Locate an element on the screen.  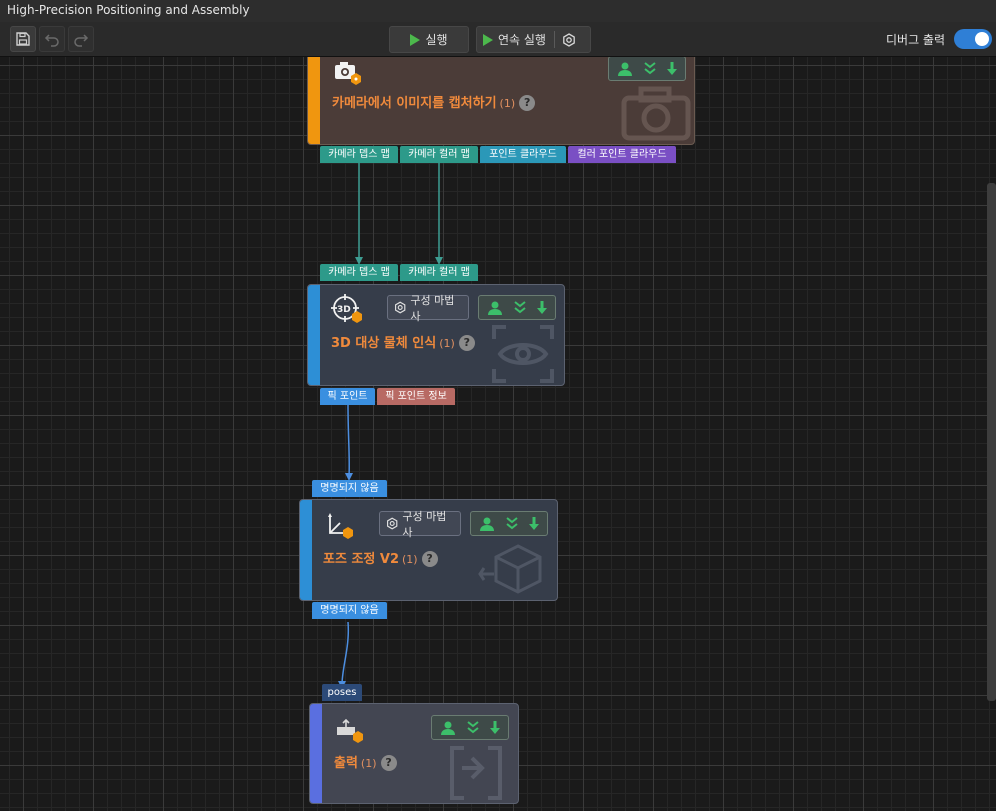
run-button: 실행 is located at coordinates (429, 39).